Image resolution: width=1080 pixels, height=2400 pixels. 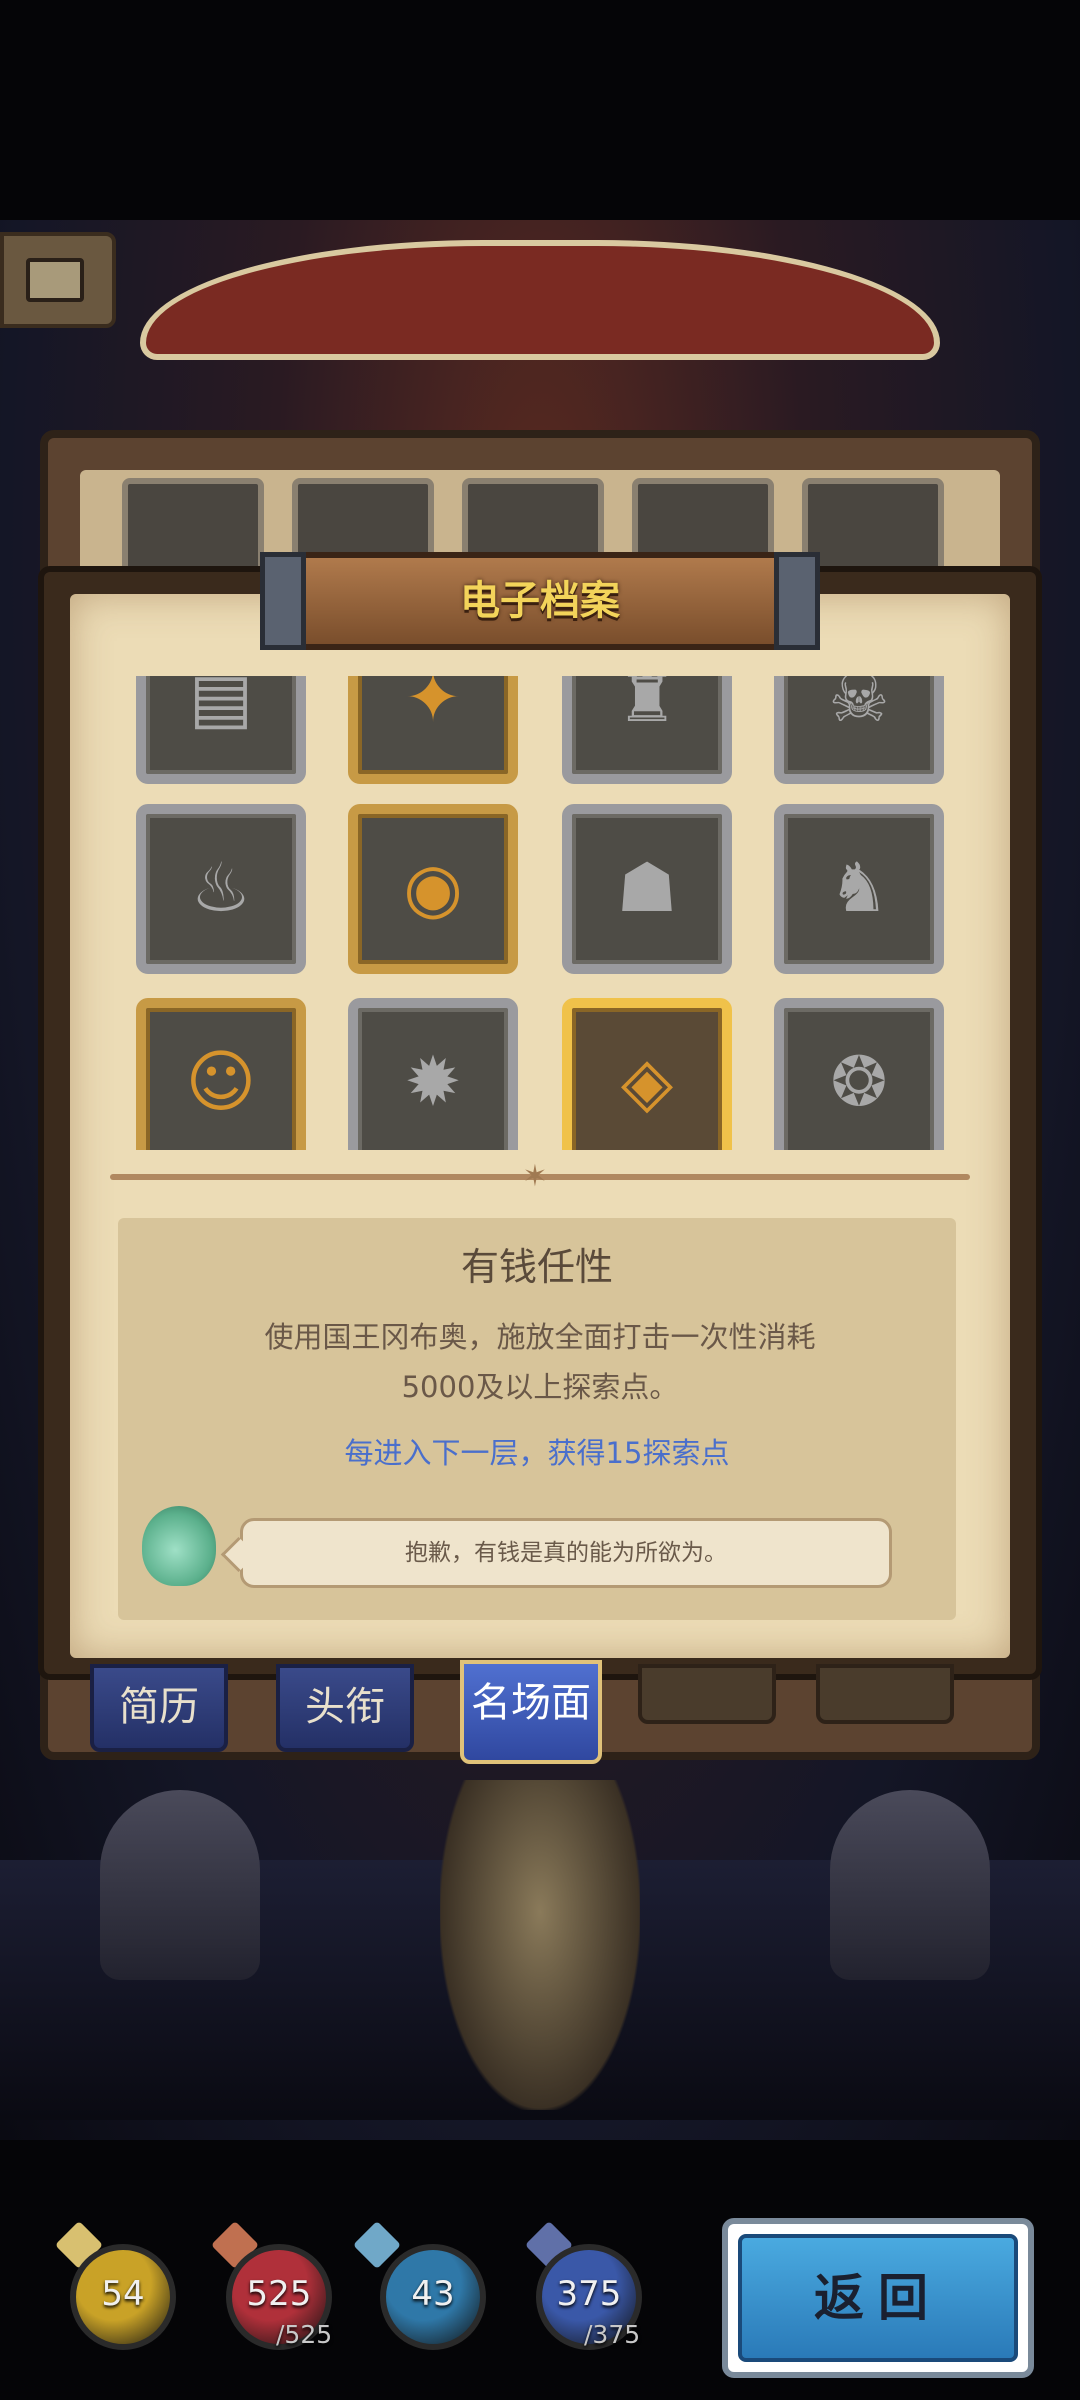 What do you see at coordinates (433, 1082) in the screenshot?
I see `spiky-blast-icon: ✹` at bounding box center [433, 1082].